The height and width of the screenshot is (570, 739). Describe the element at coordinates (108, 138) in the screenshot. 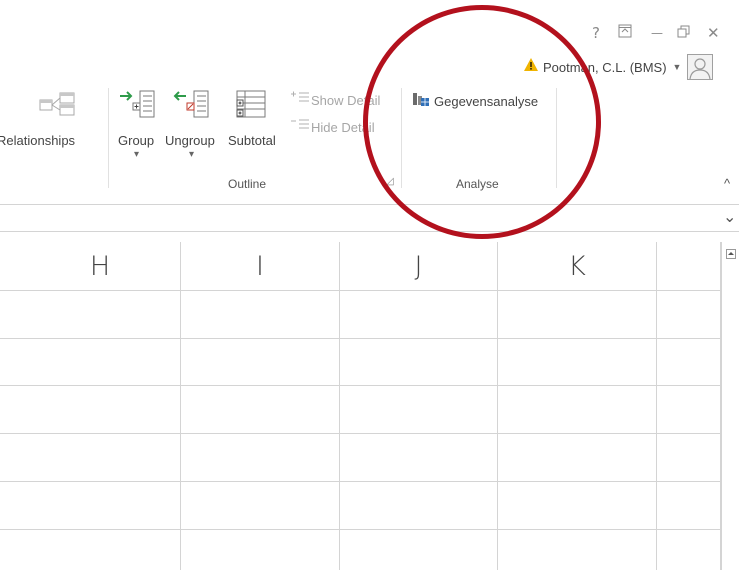

I see `ribbon-separator` at that location.